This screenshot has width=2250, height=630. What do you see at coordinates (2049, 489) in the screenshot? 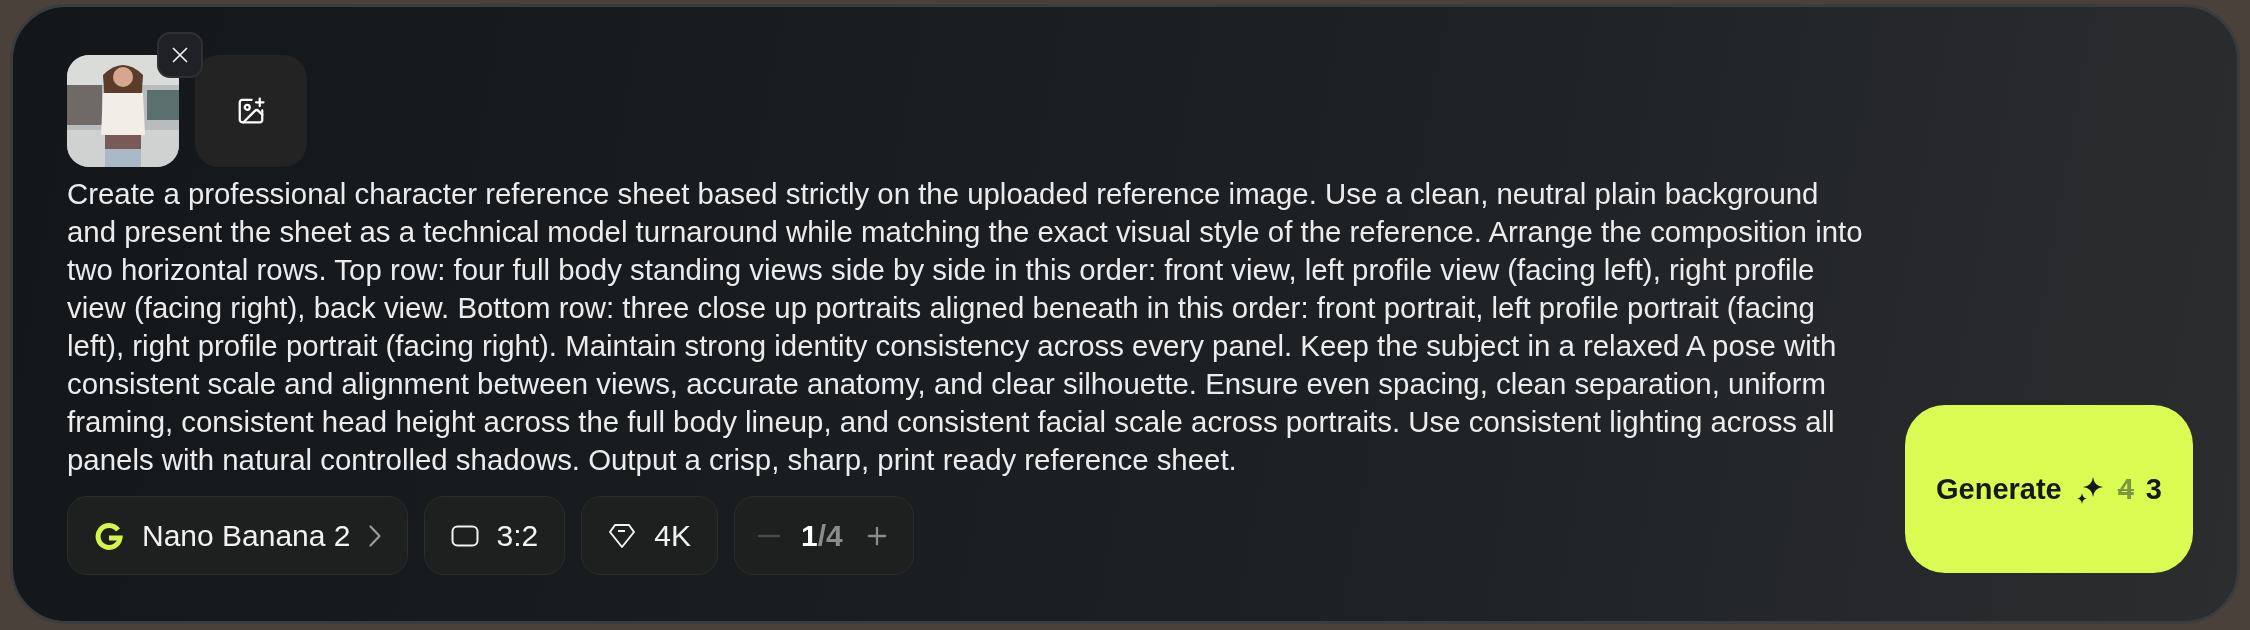
I see `generate-button: Generate 4 3` at bounding box center [2049, 489].